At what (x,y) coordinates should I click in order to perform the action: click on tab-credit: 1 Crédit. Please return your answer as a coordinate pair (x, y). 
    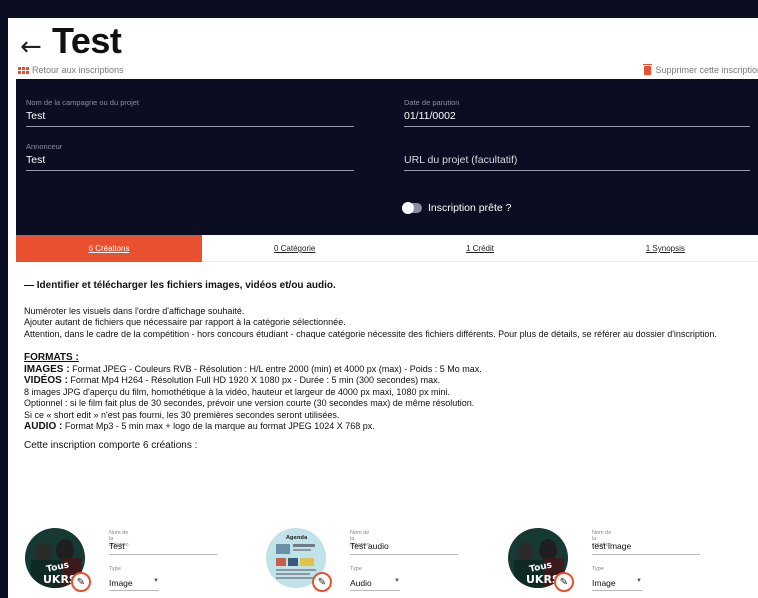
    Looking at the image, I should click on (480, 248).